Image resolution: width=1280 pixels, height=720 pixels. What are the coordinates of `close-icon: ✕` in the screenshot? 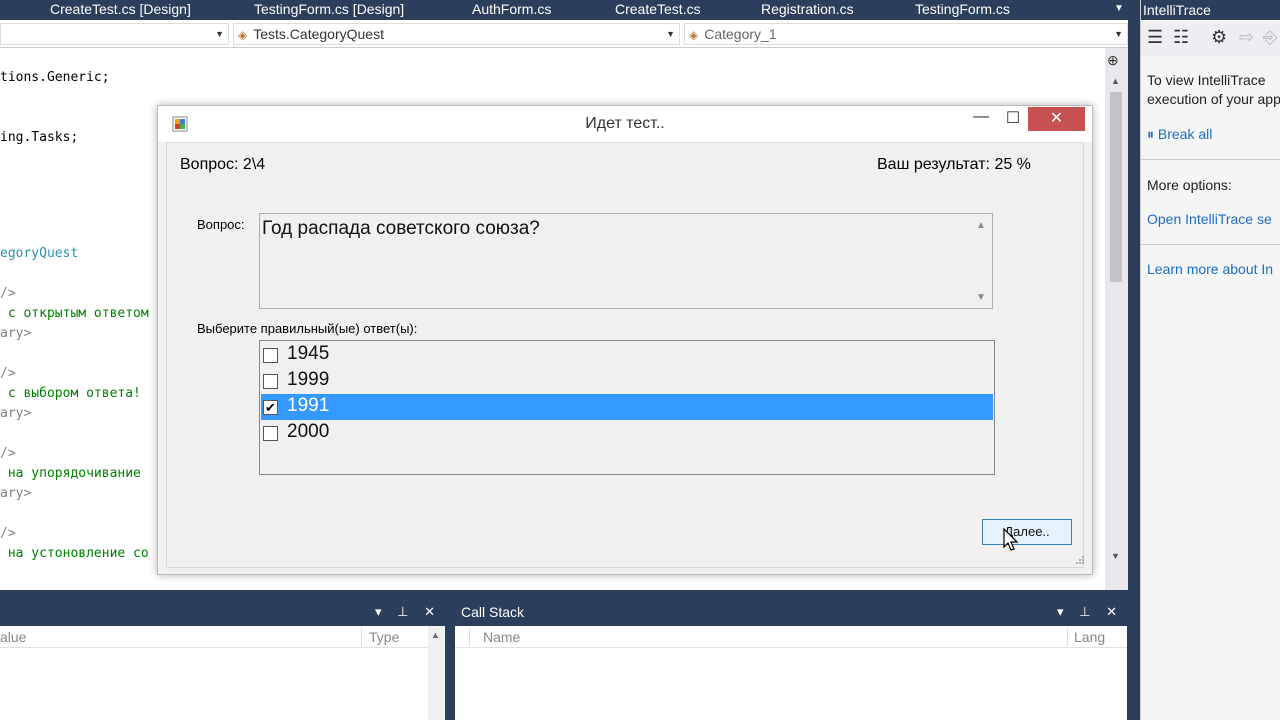 It's located at (1056, 118).